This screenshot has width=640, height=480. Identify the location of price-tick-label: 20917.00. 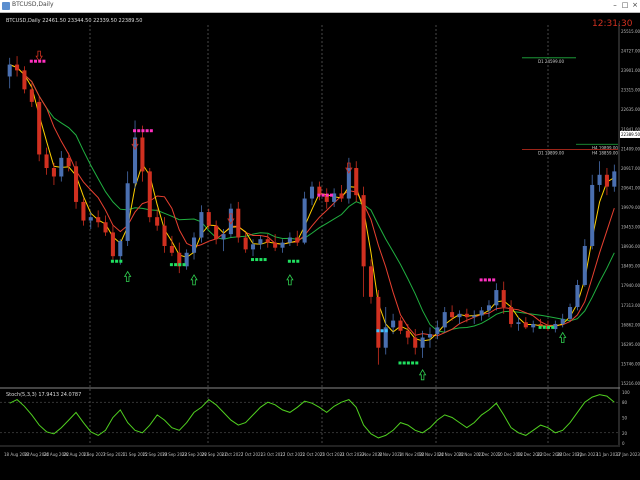
(630, 168).